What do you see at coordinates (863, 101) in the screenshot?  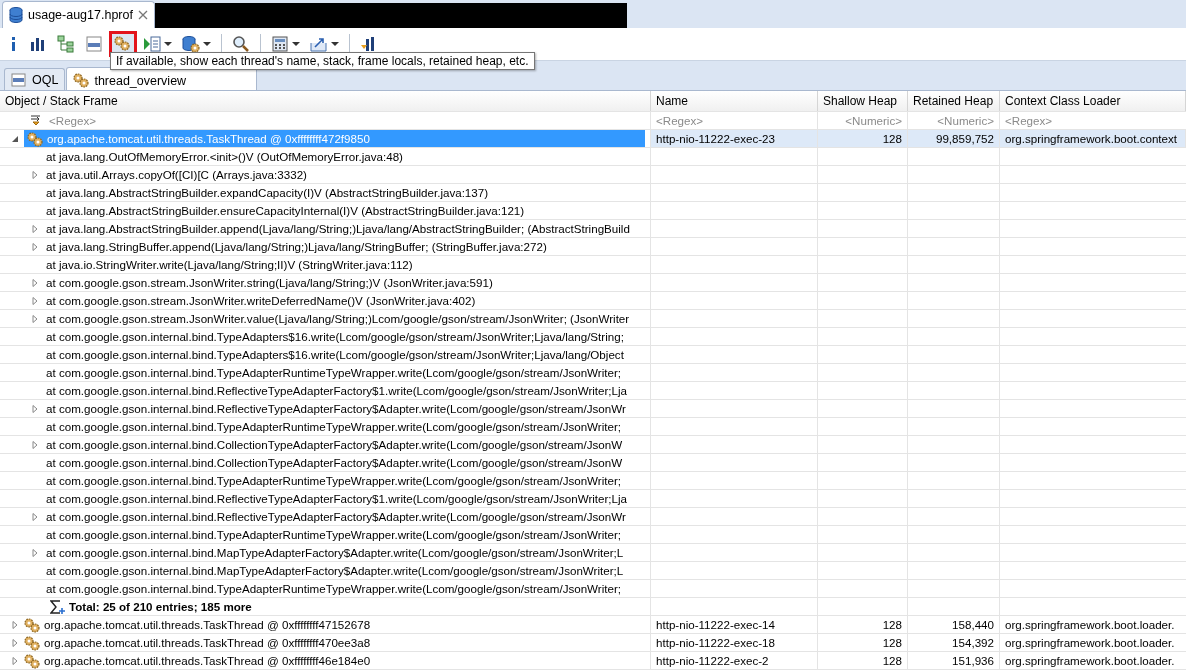 I see `column-header: Shallow Heap` at bounding box center [863, 101].